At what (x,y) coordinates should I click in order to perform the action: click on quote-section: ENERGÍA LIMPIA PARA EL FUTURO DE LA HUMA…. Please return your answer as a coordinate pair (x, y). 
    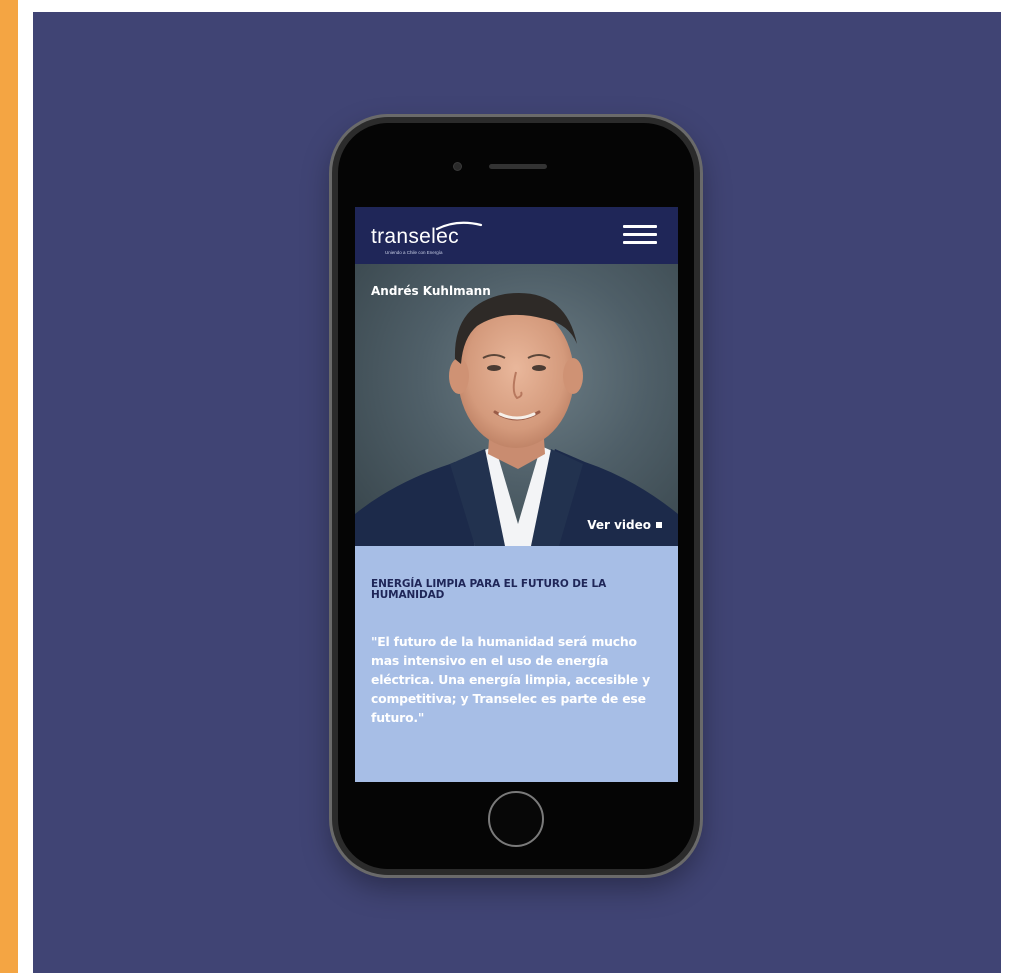
    Looking at the image, I should click on (516, 664).